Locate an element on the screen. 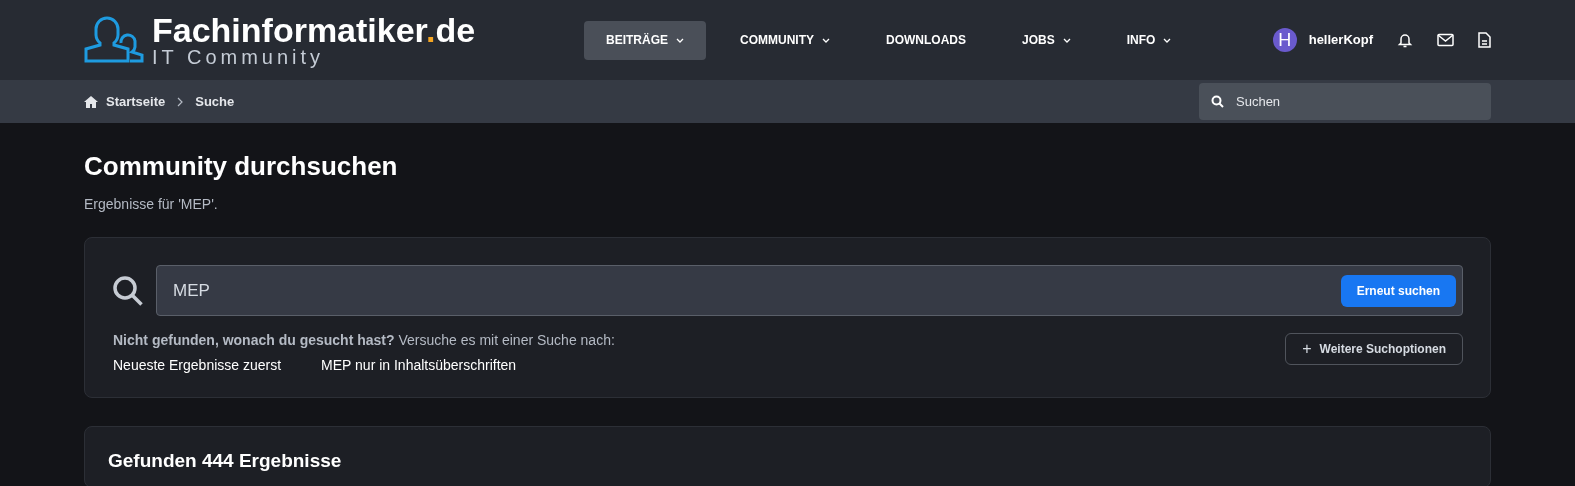  page-subheading: Ergebnisse für 'MEP'. is located at coordinates (151, 204).